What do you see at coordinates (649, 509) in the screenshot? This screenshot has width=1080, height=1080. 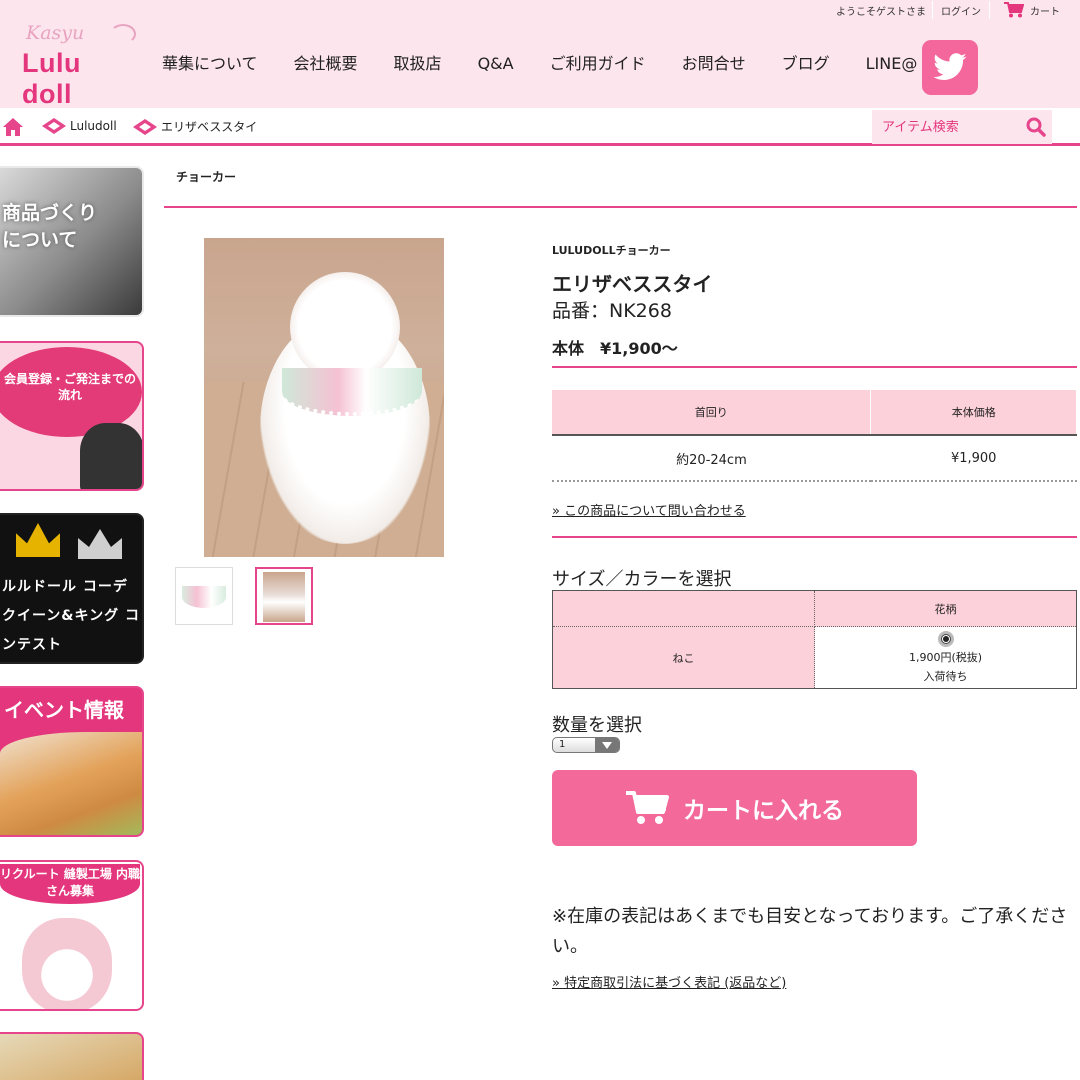 I see `inquire-link: » この商品について問い合わせる` at bounding box center [649, 509].